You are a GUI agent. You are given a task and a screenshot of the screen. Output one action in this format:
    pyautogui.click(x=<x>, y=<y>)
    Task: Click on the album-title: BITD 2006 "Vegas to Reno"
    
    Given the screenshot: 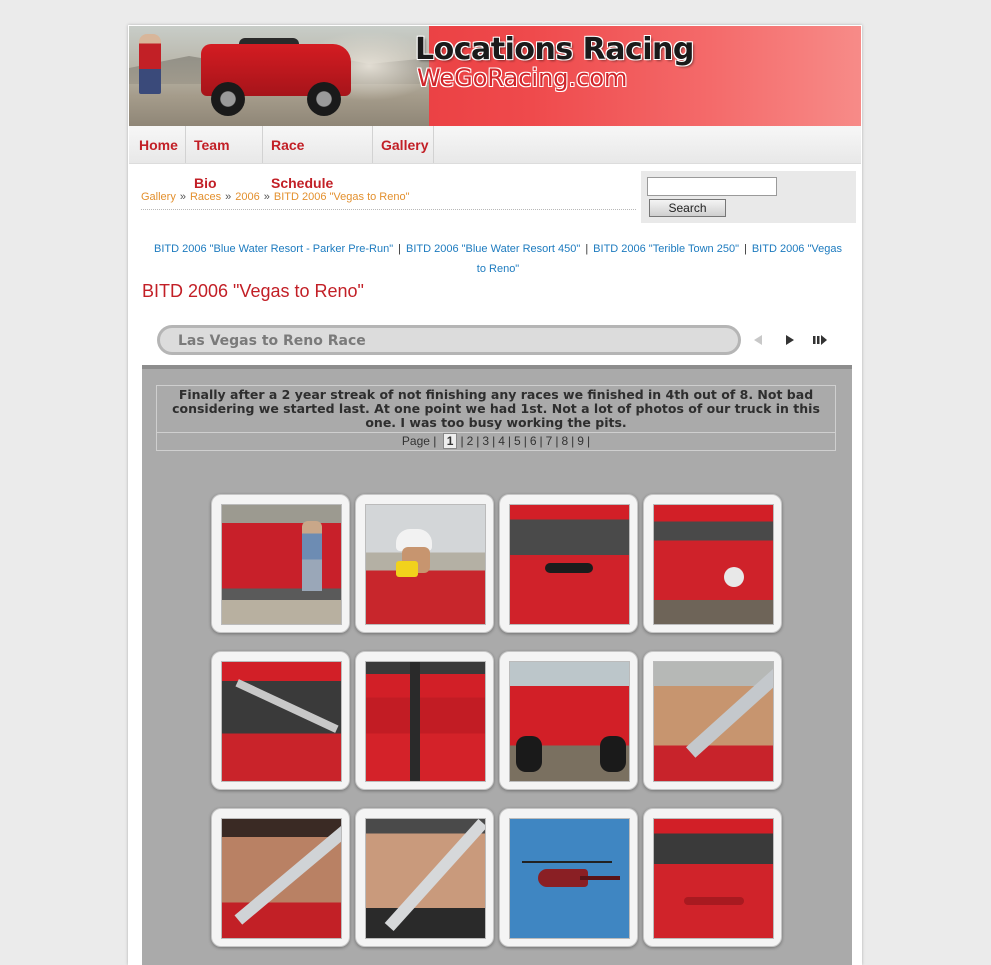 What is the action you would take?
    pyautogui.click(x=253, y=291)
    